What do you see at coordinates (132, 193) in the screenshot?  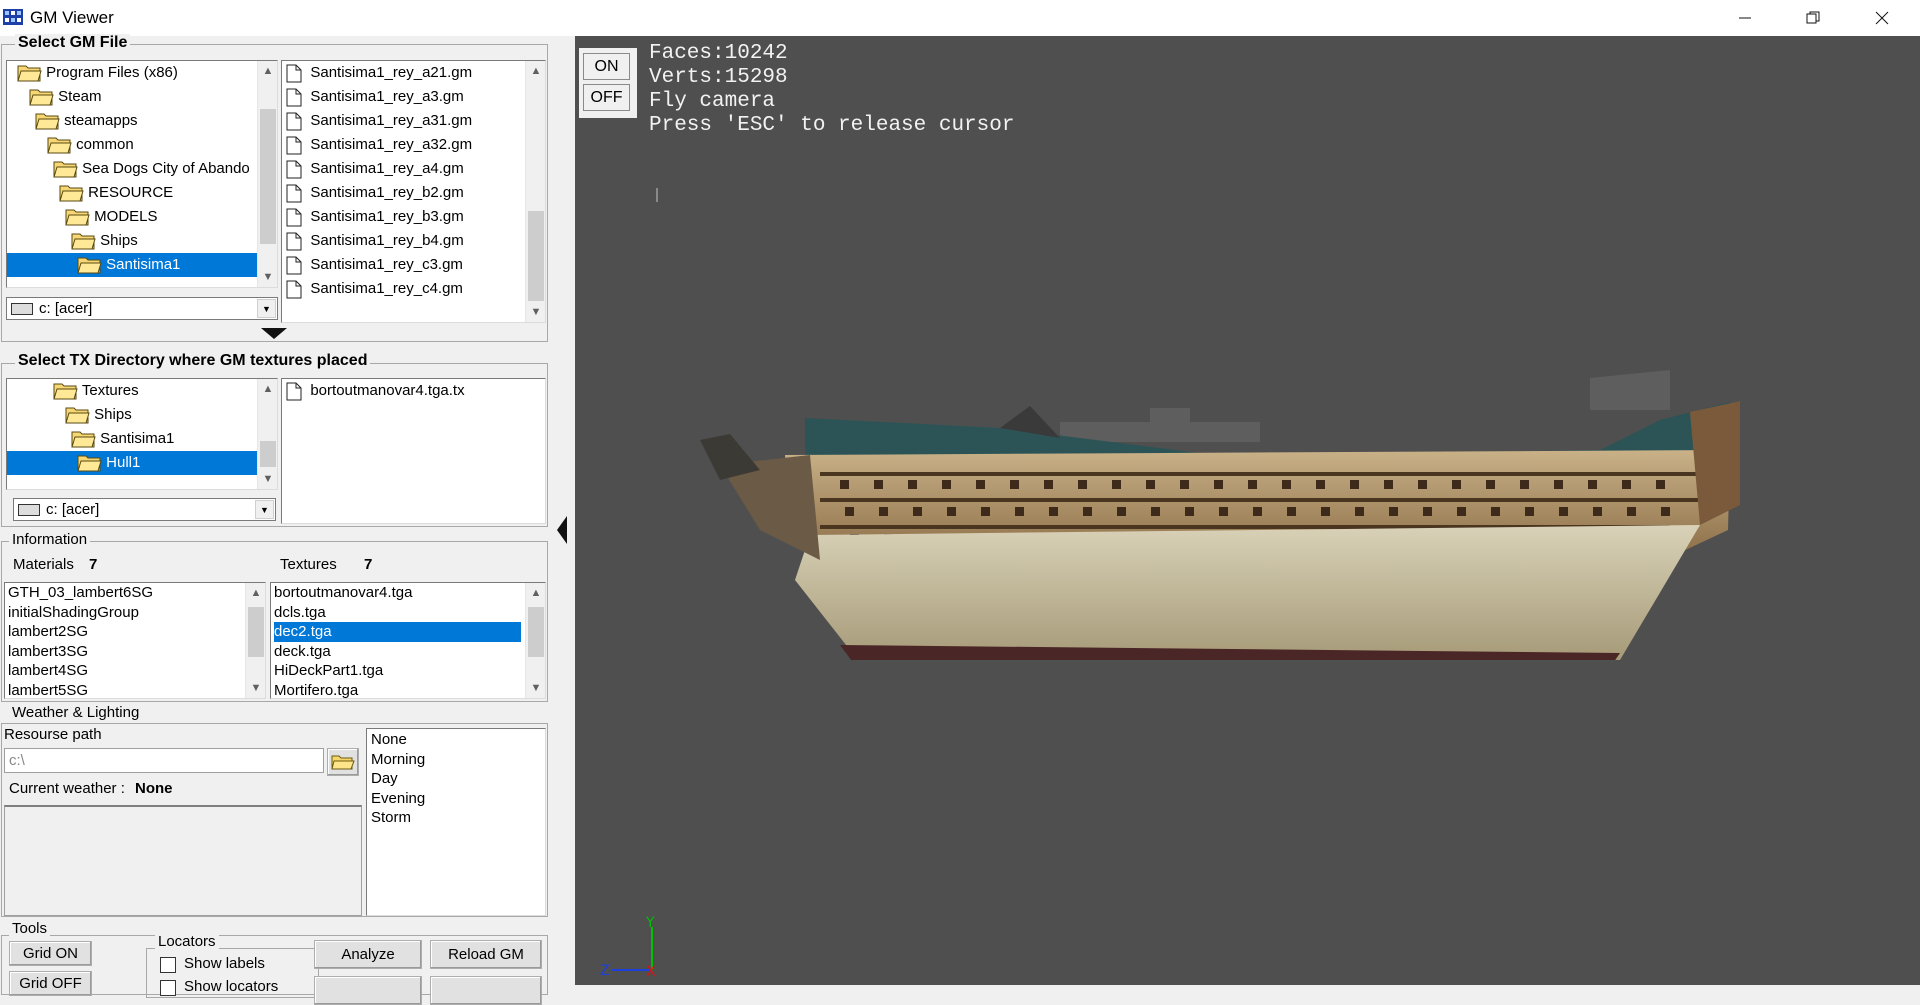 I see `tree-item: RESOURCE` at bounding box center [132, 193].